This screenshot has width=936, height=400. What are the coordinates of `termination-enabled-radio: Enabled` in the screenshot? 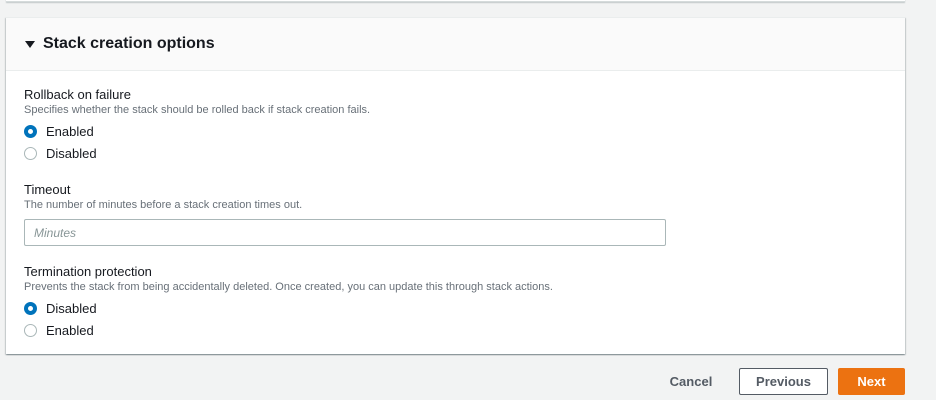 It's located at (455, 330).